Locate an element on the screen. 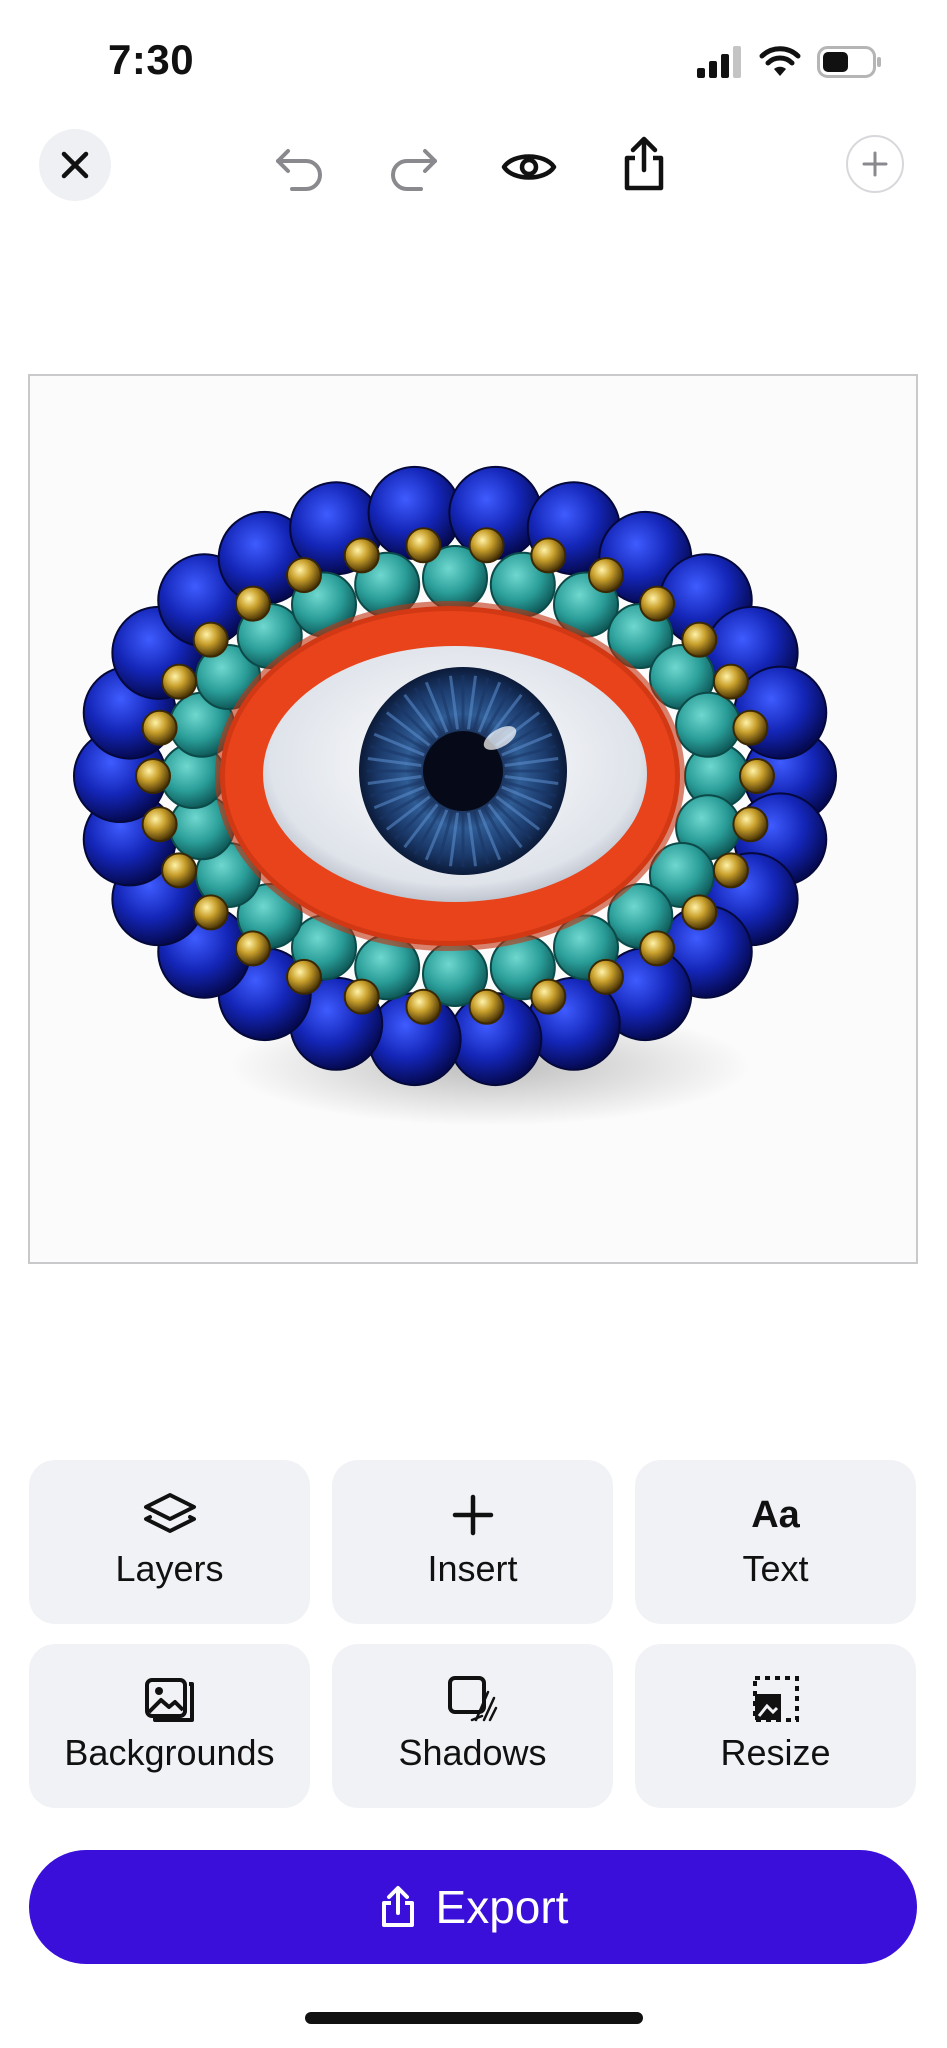  shadow-square-icon is located at coordinates (472, 1699).